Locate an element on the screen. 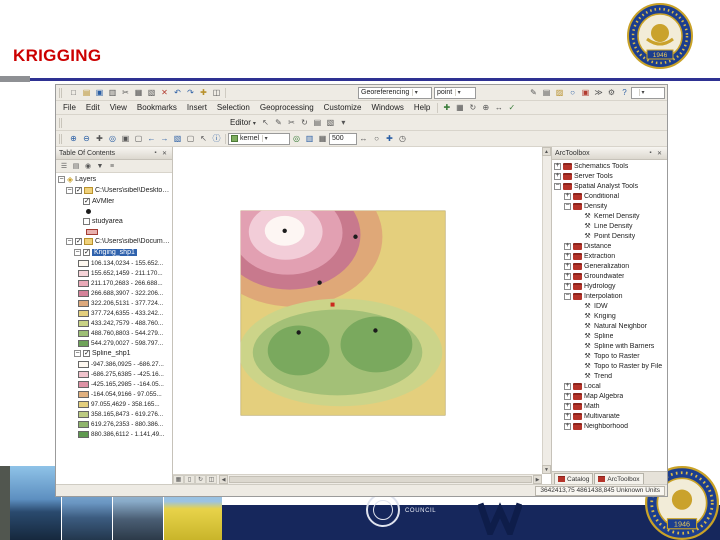  clear-selection-icon: ▢ is located at coordinates (190, 138).